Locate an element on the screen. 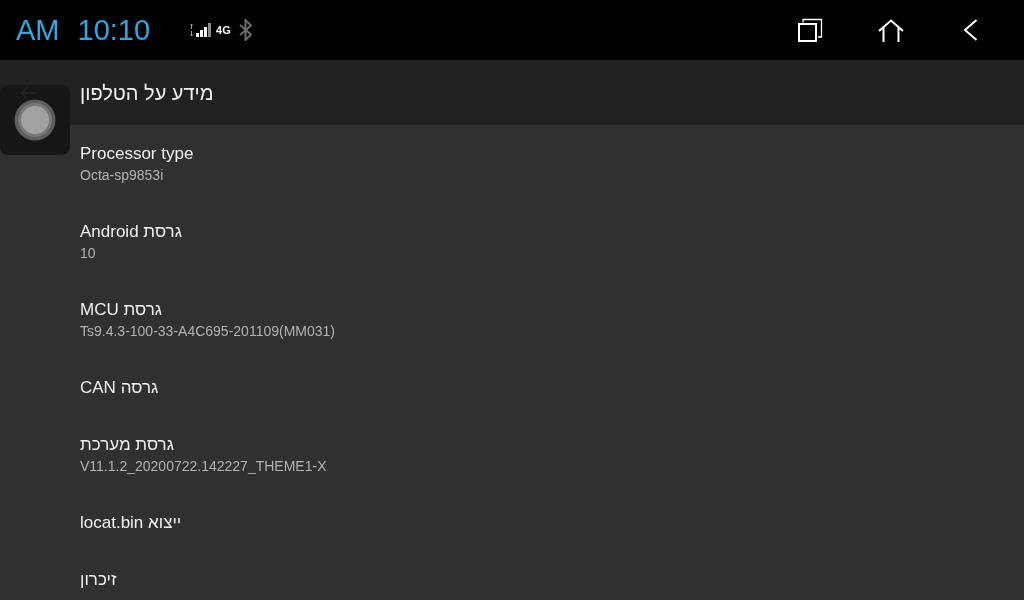  preference-summary: Ts9.4.3-100-33-A4C695-201109(MM031) is located at coordinates (207, 331).